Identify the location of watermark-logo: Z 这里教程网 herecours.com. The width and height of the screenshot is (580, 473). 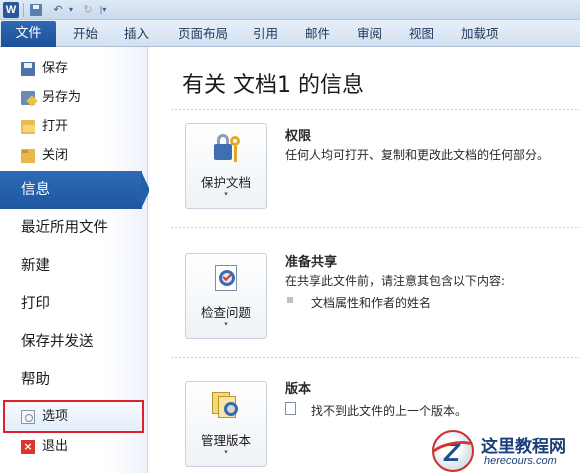
(503, 450).